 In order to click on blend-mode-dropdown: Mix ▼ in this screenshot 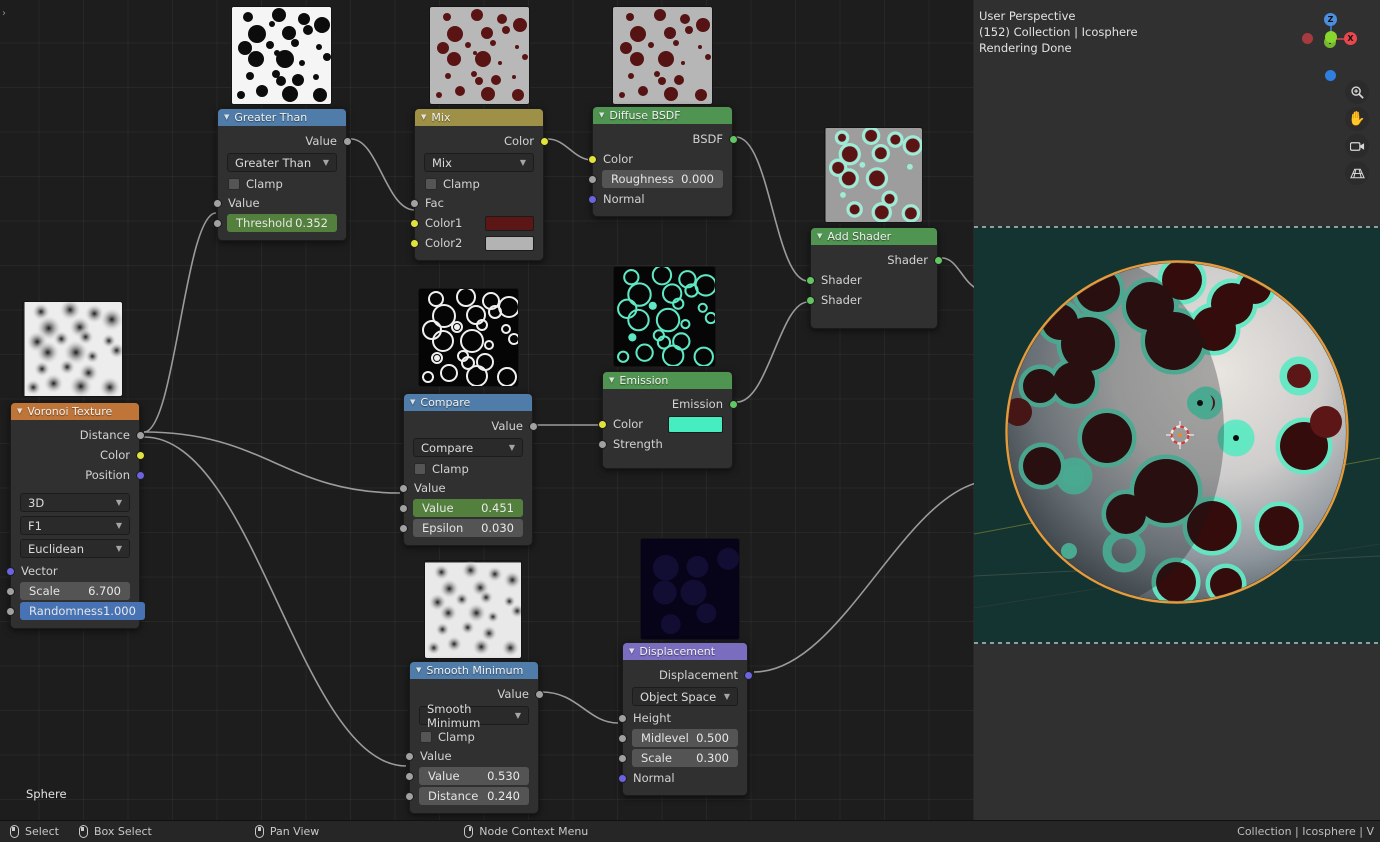, I will do `click(479, 162)`.